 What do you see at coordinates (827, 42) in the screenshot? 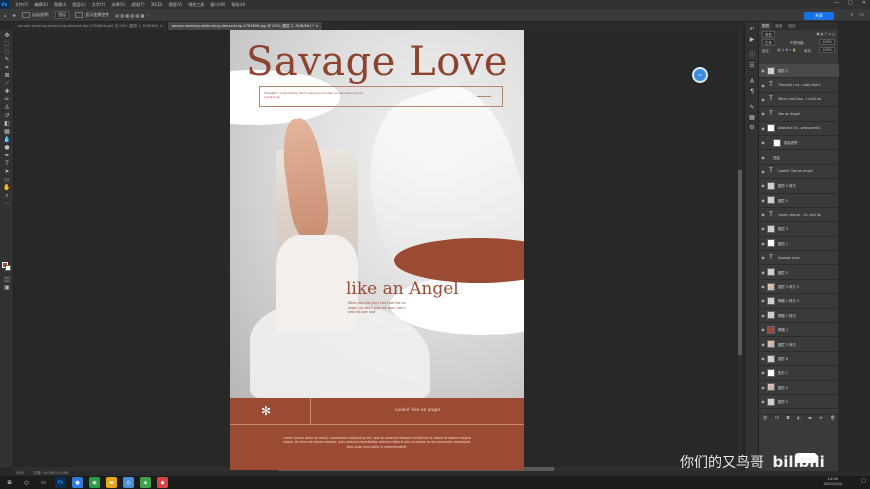
I see `opacity-input: 100%` at bounding box center [827, 42].